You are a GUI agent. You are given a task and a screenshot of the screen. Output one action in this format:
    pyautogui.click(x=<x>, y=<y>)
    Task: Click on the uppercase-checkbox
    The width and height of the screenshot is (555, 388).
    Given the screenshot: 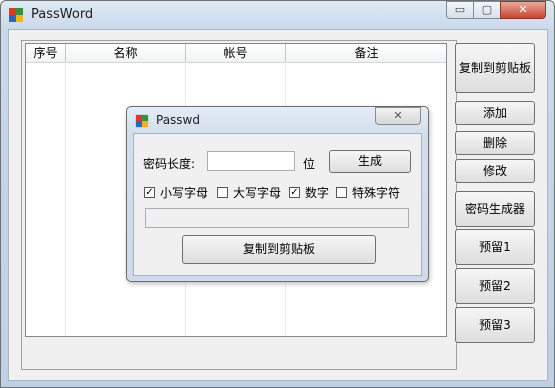 What is the action you would take?
    pyautogui.click(x=222, y=192)
    